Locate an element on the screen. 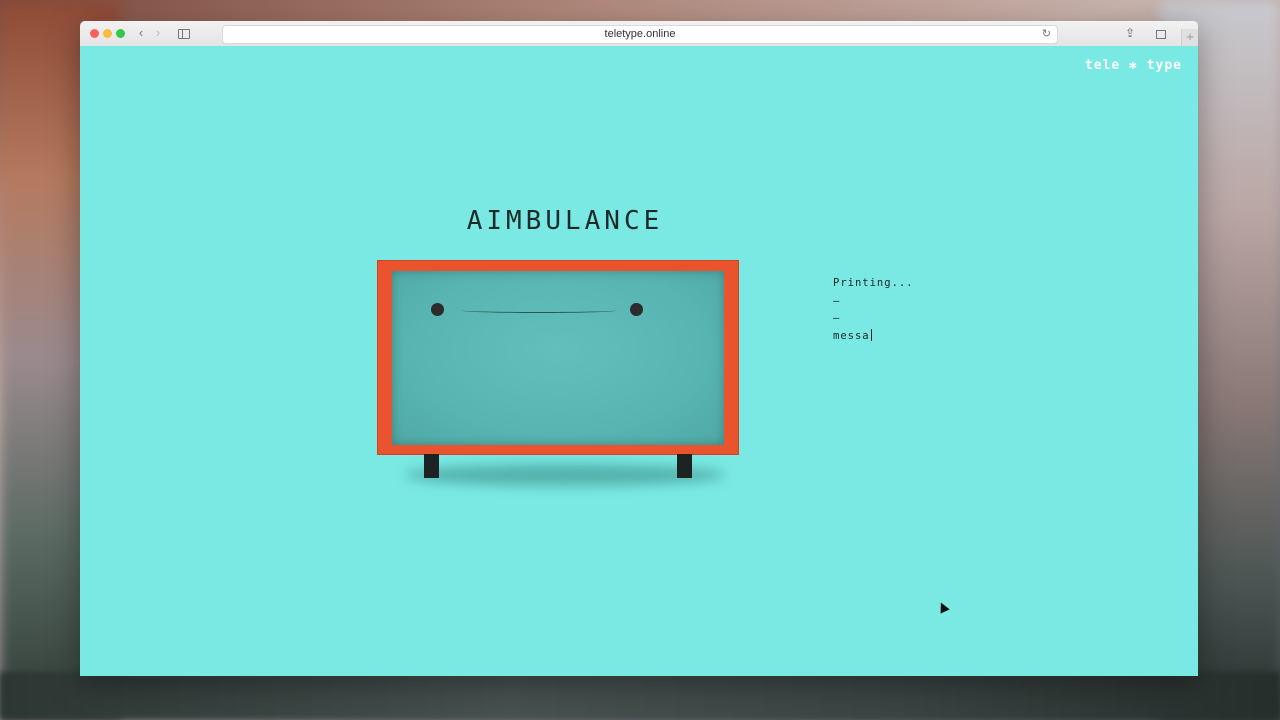 This screenshot has height=720, width=1280. teletype-logo: tele ✱ type is located at coordinates (1133, 65).